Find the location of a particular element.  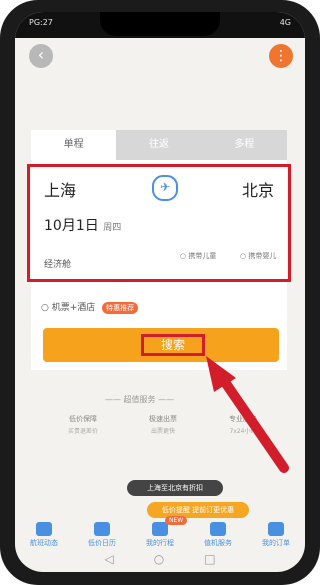

tab-multicity: 多程 is located at coordinates (244, 145).